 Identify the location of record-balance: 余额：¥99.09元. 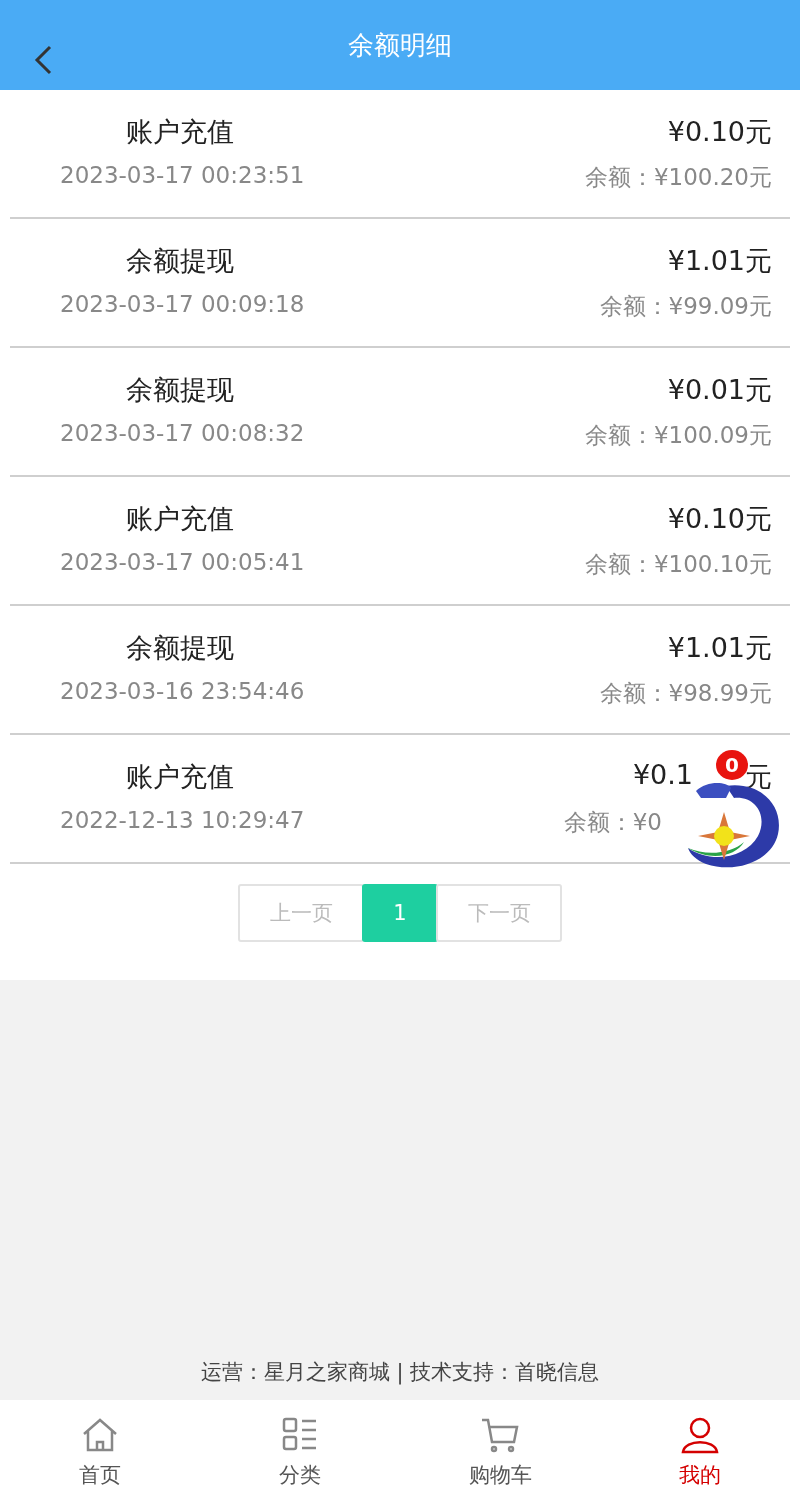
(685, 306).